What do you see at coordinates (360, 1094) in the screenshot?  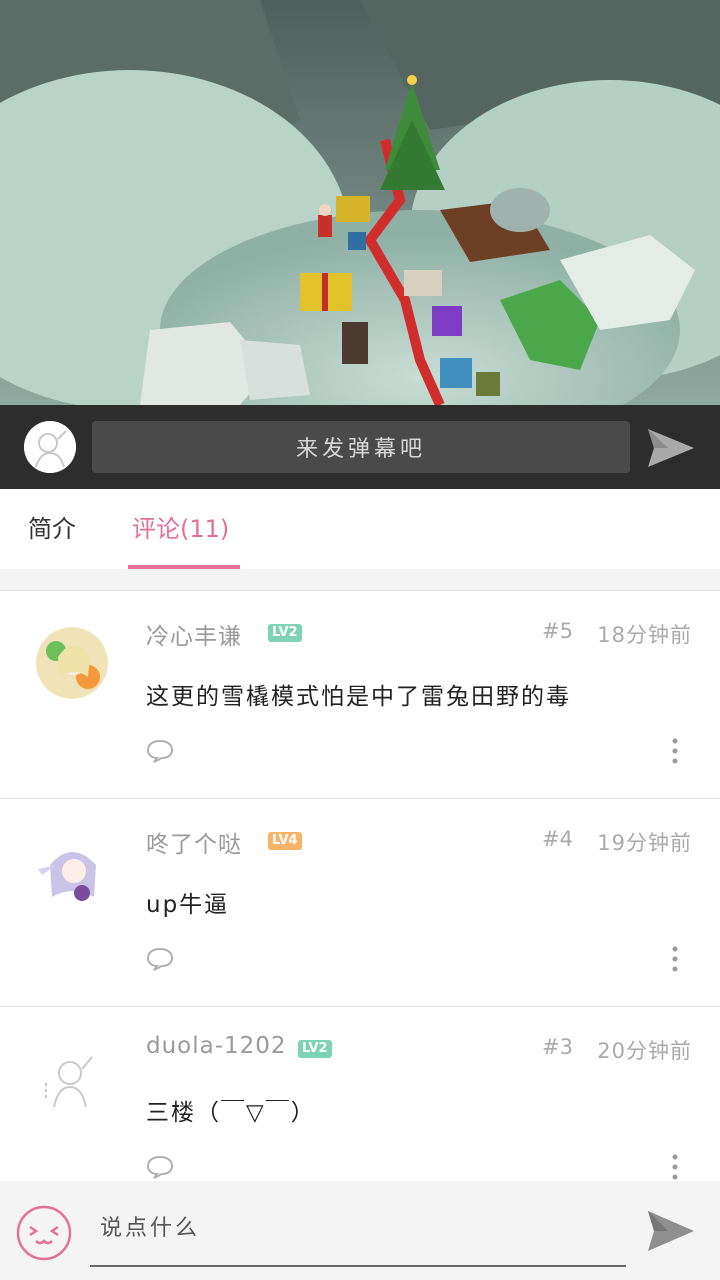 I see `comment-item: duola-1202 LV2 #3 20分钟前 三楼（￣▽￣）` at bounding box center [360, 1094].